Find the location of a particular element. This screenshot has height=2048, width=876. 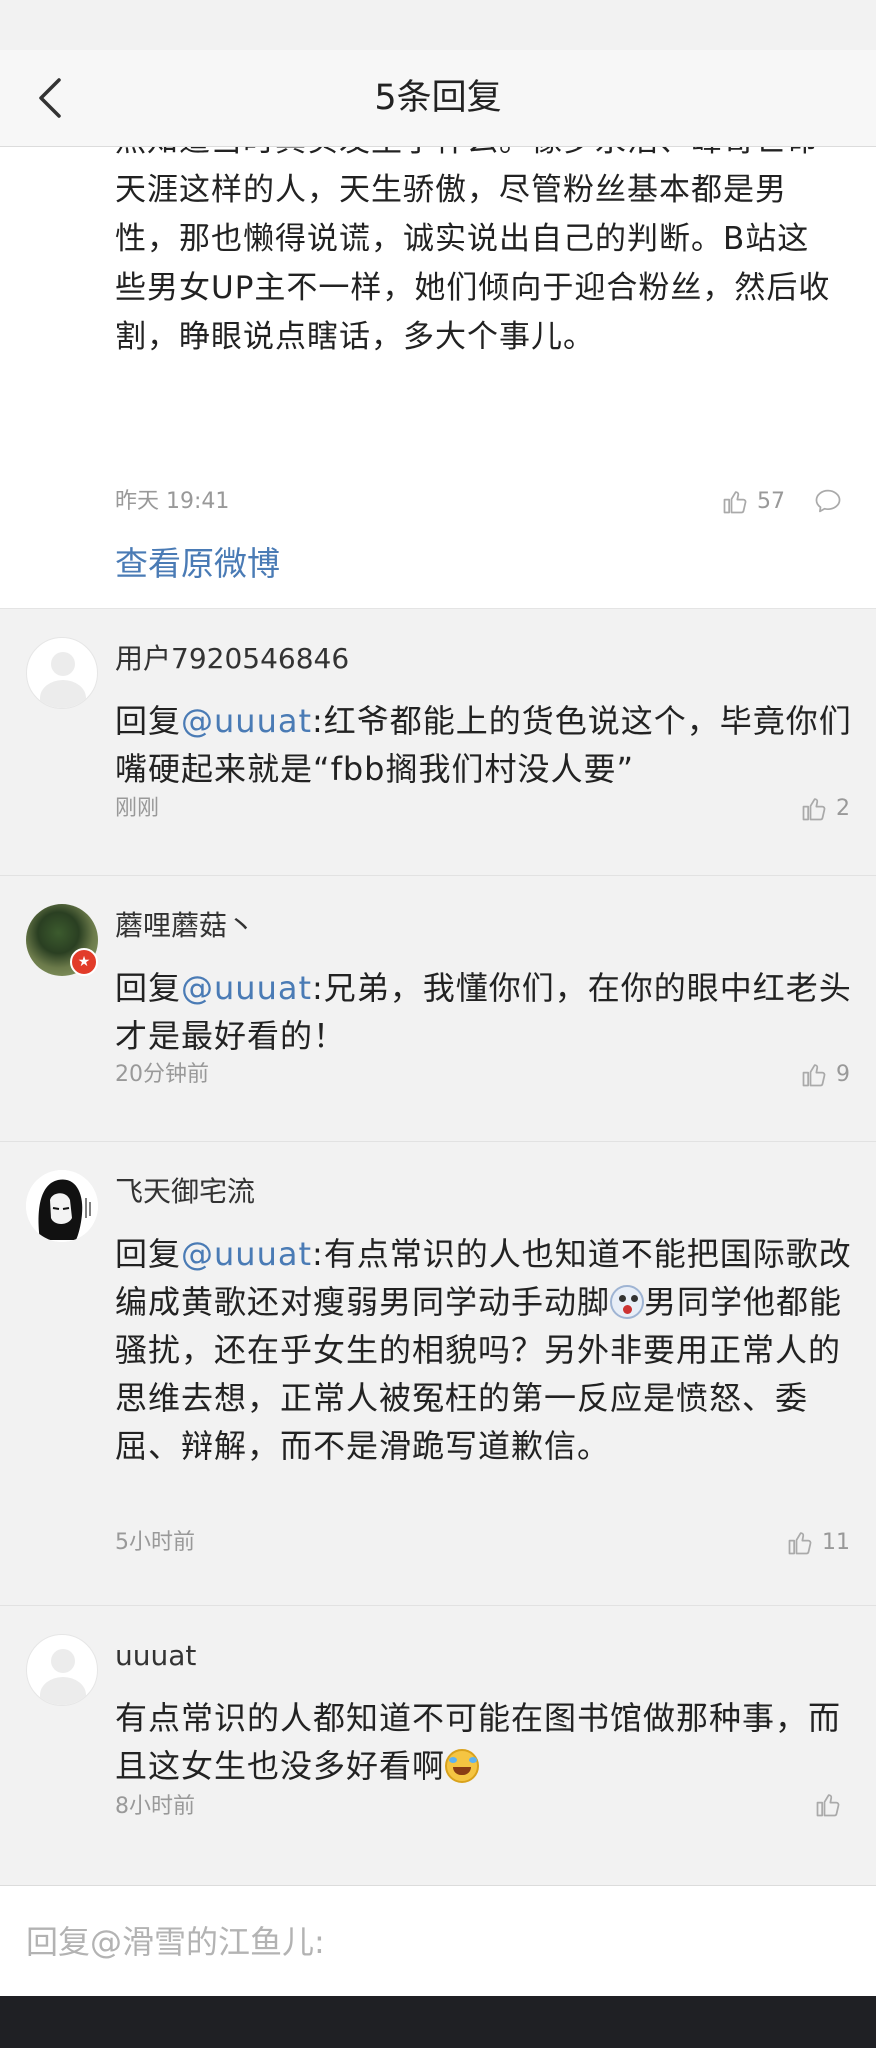

like-button: 9 is located at coordinates (825, 1075).